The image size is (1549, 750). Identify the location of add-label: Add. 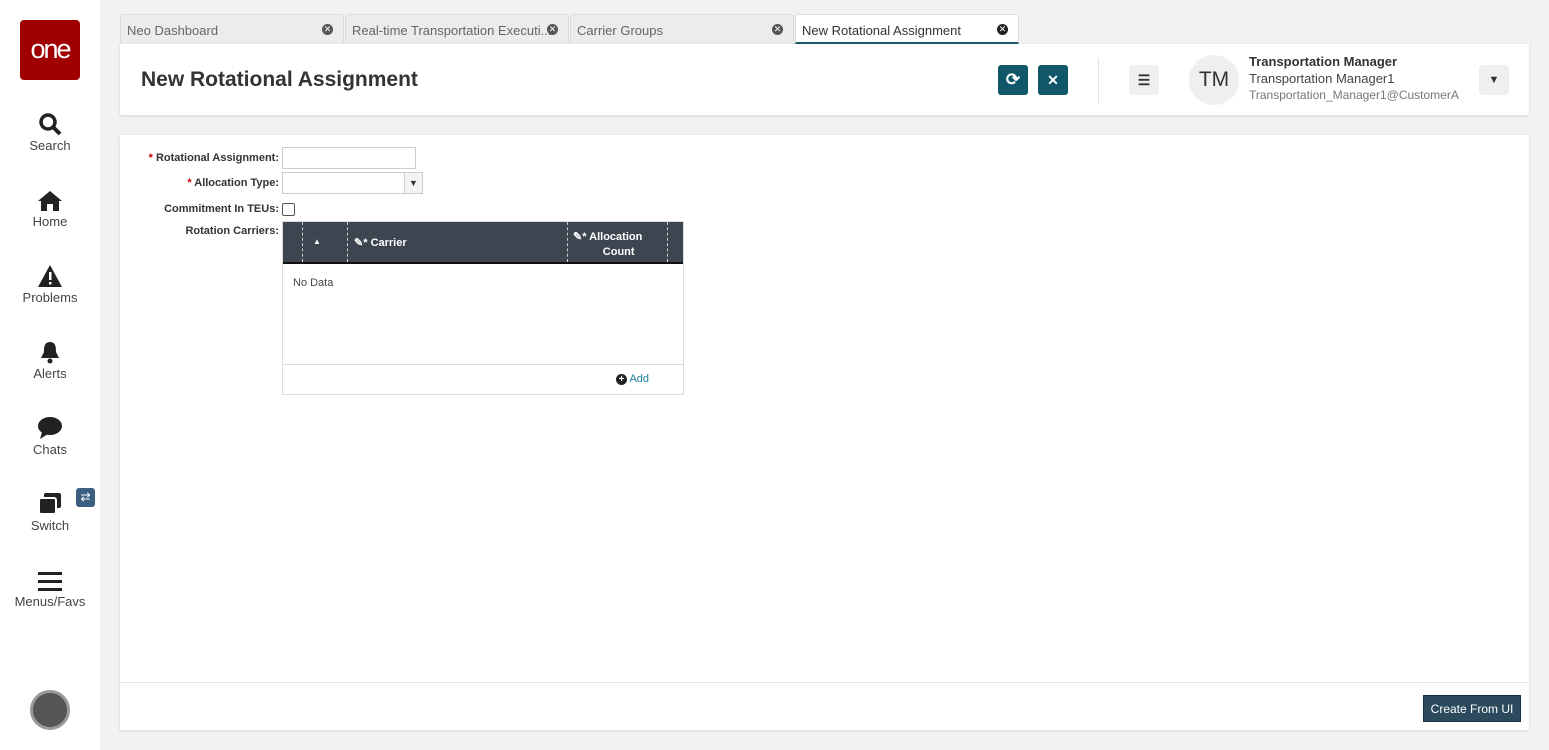
(639, 379).